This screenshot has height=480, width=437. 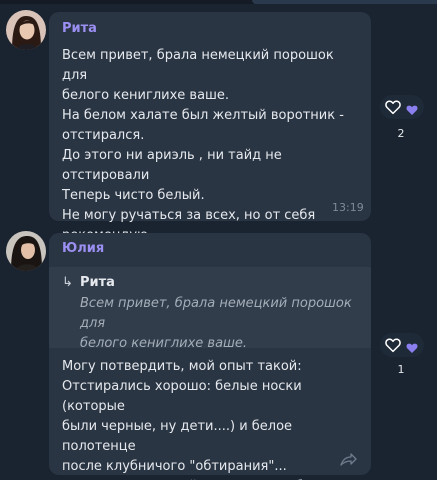 I want to click on reaction-count: 1, so click(x=401, y=369).